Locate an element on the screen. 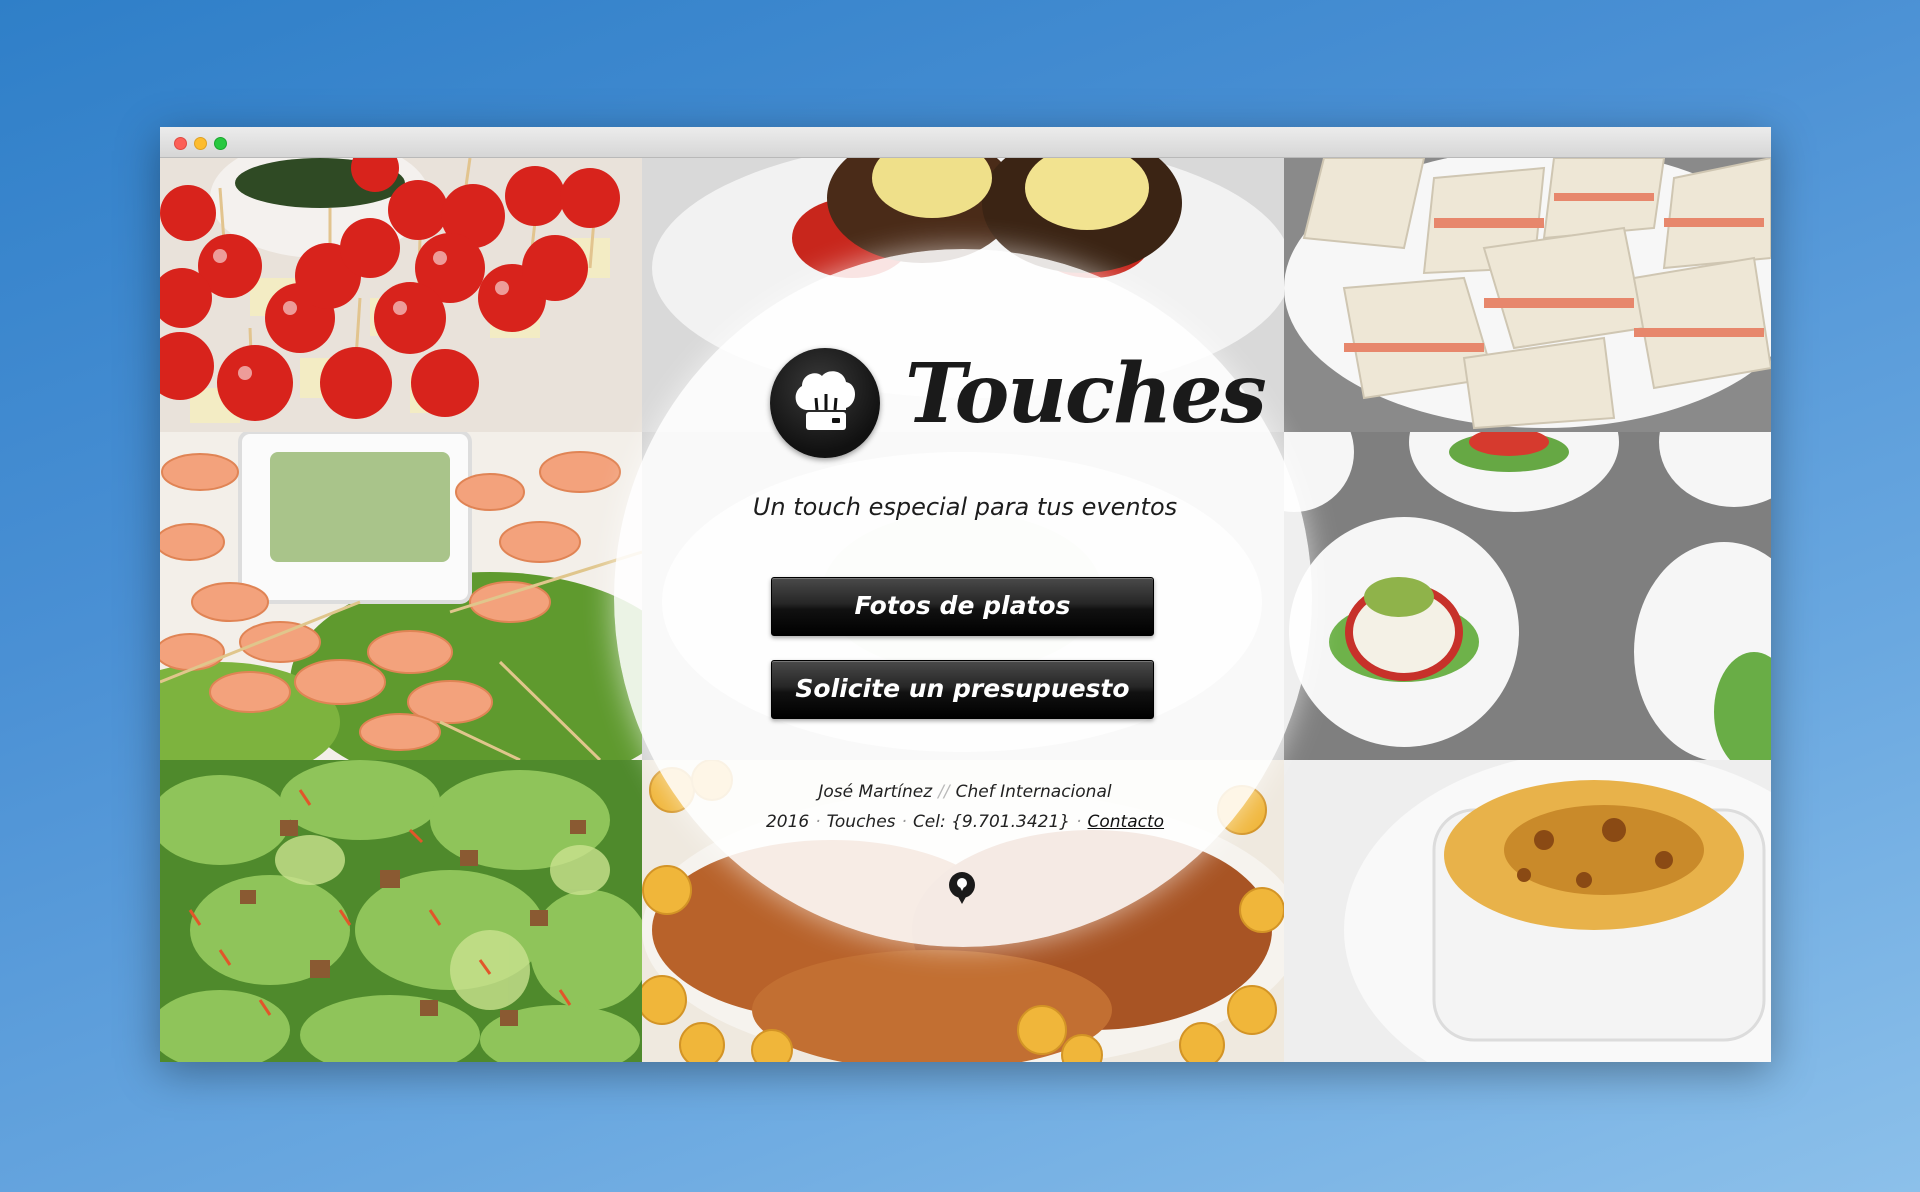 This screenshot has width=1920, height=1192. photo-gratin-ramekin is located at coordinates (1527, 911).